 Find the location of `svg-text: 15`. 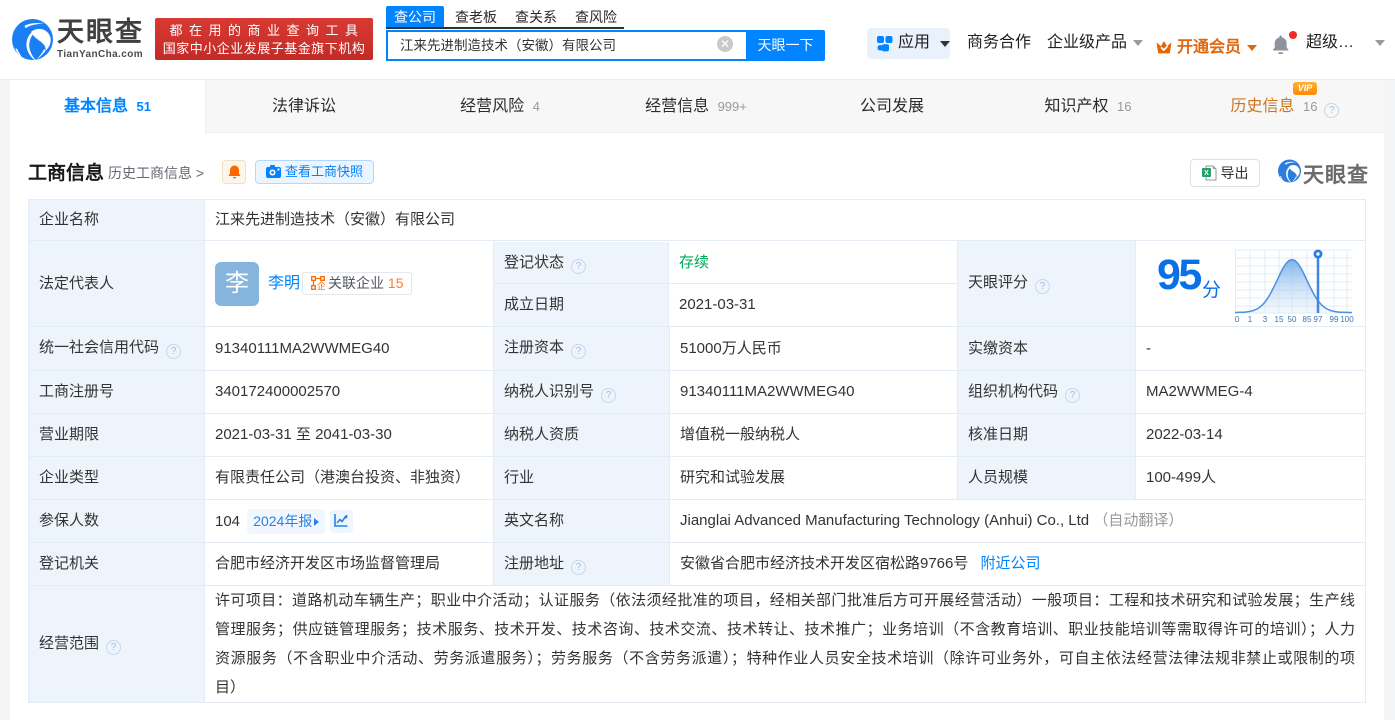

svg-text: 15 is located at coordinates (1279, 319).